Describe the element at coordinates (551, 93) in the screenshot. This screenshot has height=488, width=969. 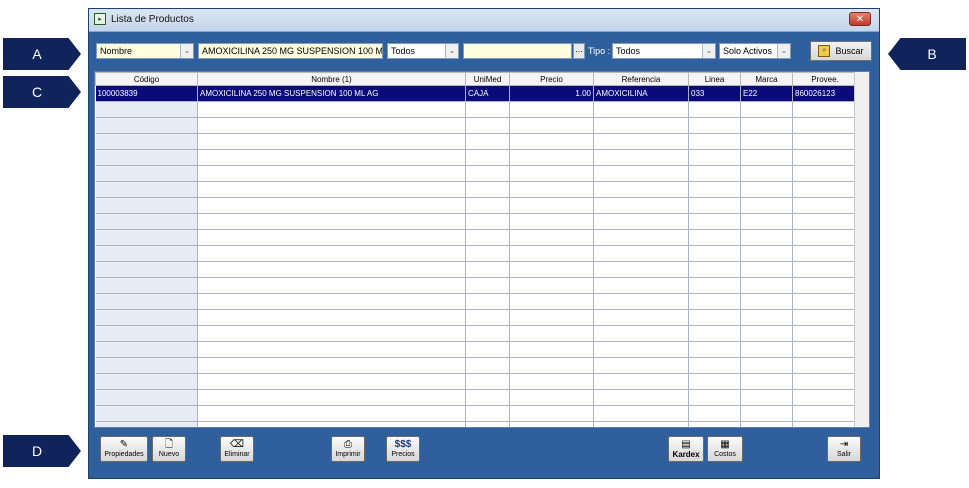
I see `cell-precio: 1.00` at that location.